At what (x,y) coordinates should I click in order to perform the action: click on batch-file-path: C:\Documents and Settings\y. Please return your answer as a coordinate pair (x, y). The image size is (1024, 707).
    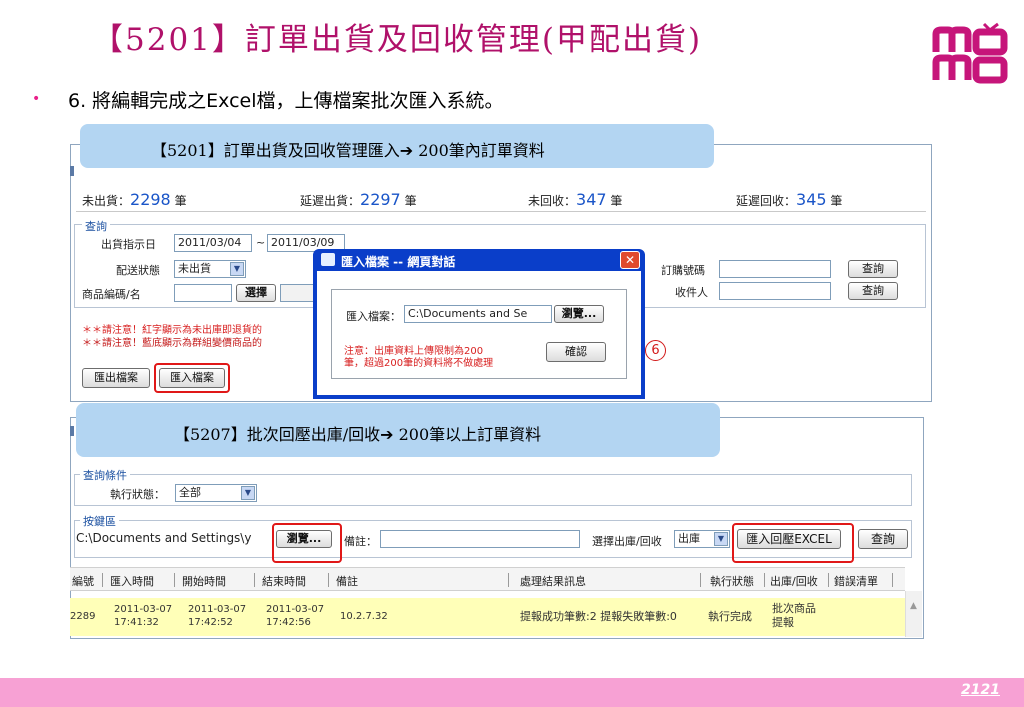
    Looking at the image, I should click on (174, 538).